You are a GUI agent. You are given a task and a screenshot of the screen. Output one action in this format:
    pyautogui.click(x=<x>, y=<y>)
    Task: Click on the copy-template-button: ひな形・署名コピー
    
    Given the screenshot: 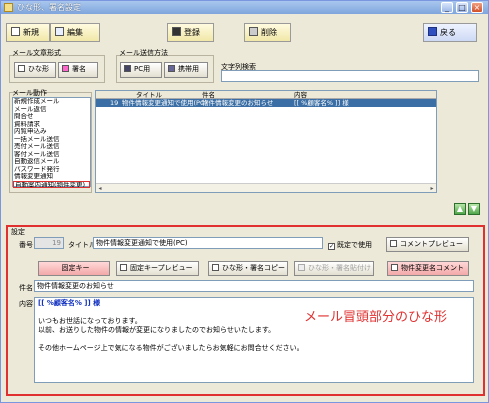 What is the action you would take?
    pyautogui.click(x=248, y=268)
    